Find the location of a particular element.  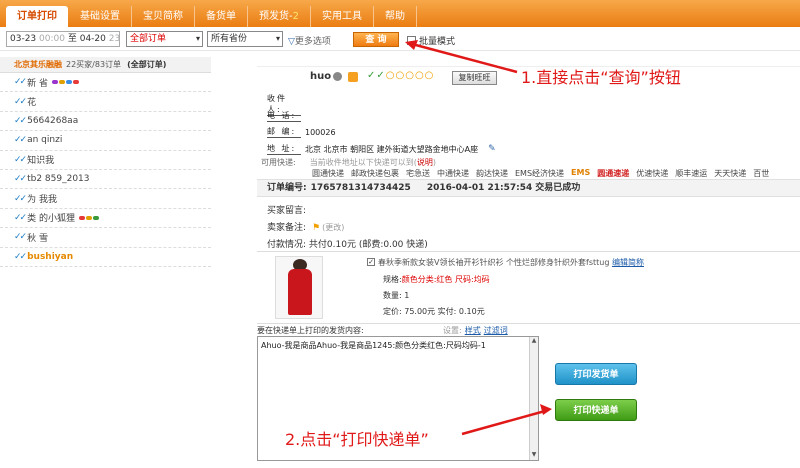

tab-tools: 实用工具 is located at coordinates (342, 16).